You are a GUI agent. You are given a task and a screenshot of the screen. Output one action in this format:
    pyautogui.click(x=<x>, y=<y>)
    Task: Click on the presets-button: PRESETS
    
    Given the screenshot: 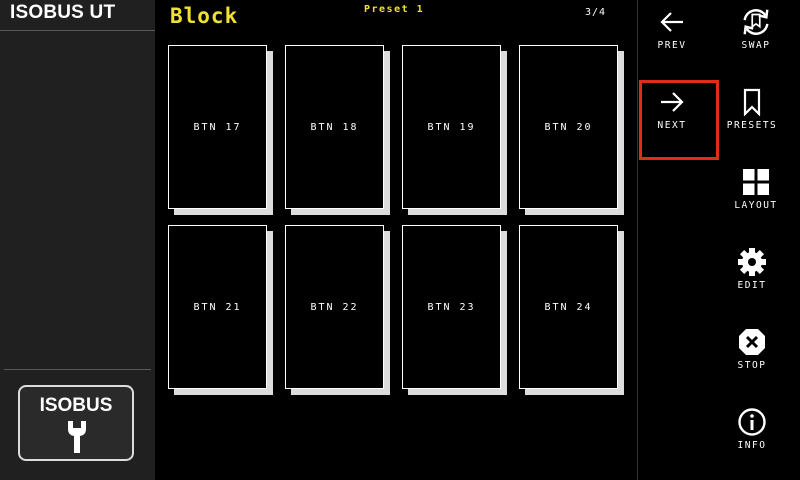 What is the action you would take?
    pyautogui.click(x=752, y=120)
    